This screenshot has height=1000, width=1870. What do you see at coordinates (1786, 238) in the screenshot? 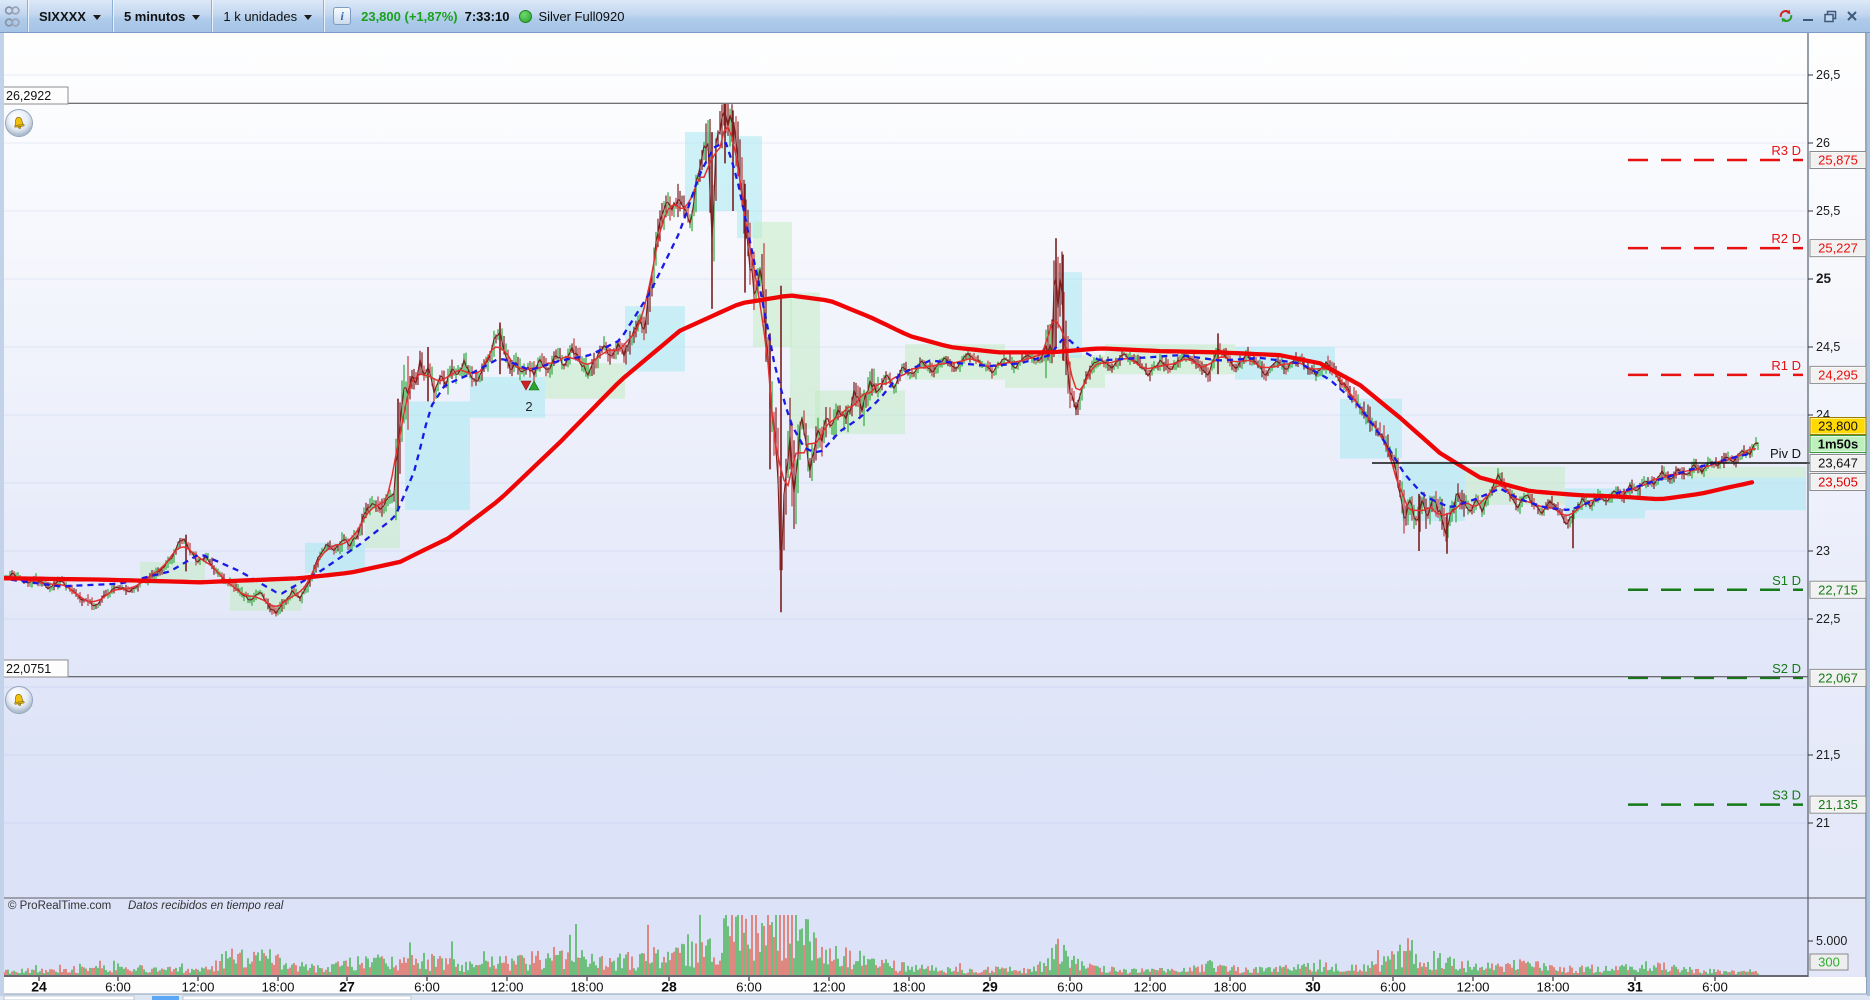
I see `pivot-label: R2 D` at bounding box center [1786, 238].